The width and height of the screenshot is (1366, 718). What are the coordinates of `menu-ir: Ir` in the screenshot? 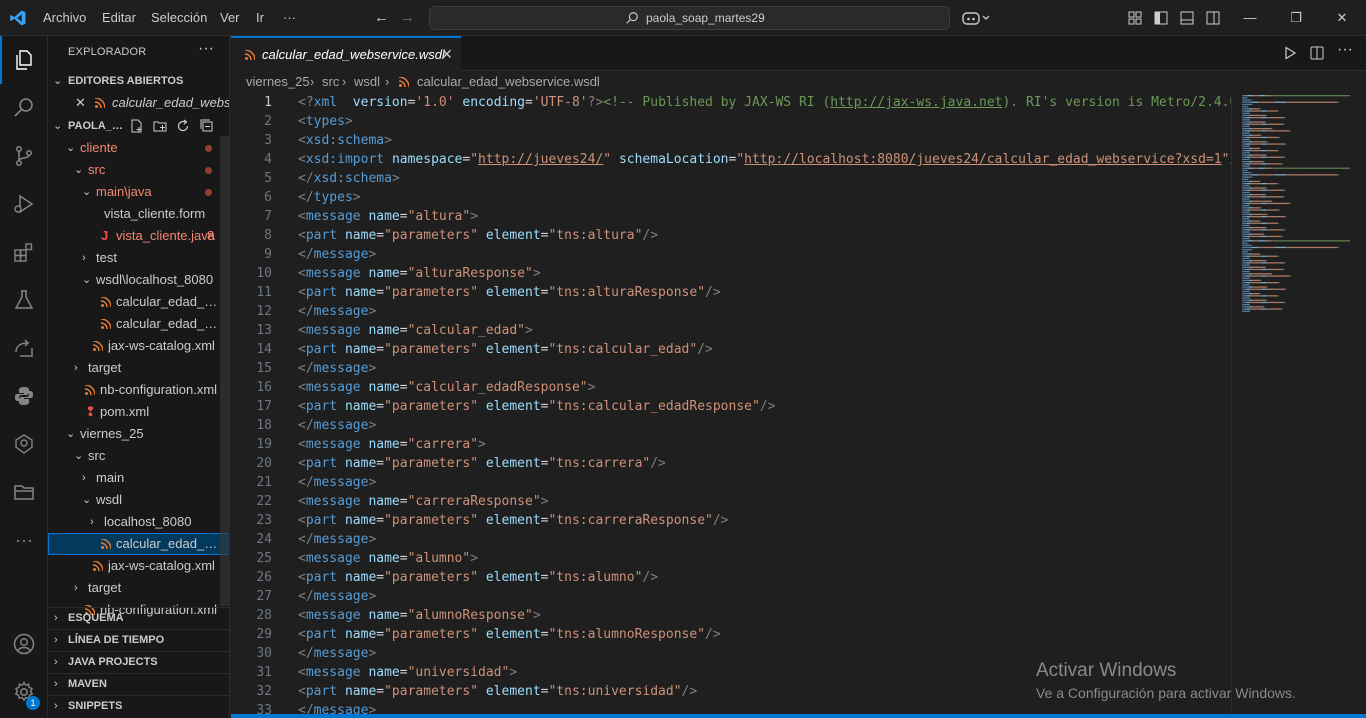 It's located at (260, 17).